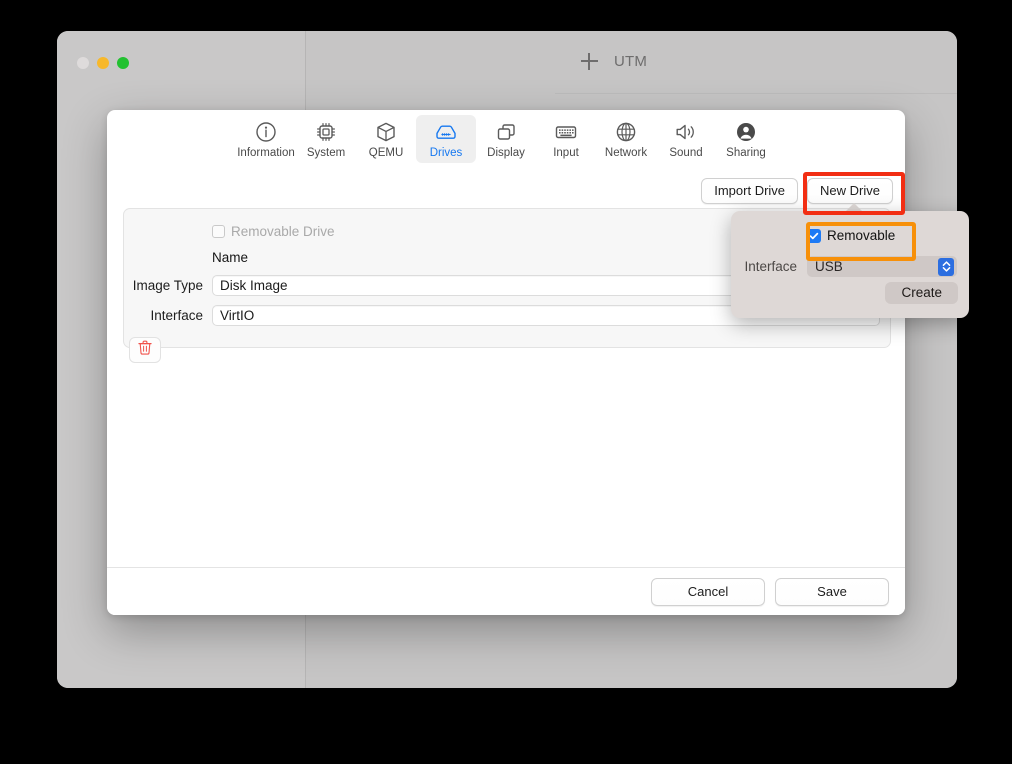 Image resolution: width=1012 pixels, height=764 pixels. Describe the element at coordinates (861, 235) in the screenshot. I see `popover-removable-label: Removable` at that location.